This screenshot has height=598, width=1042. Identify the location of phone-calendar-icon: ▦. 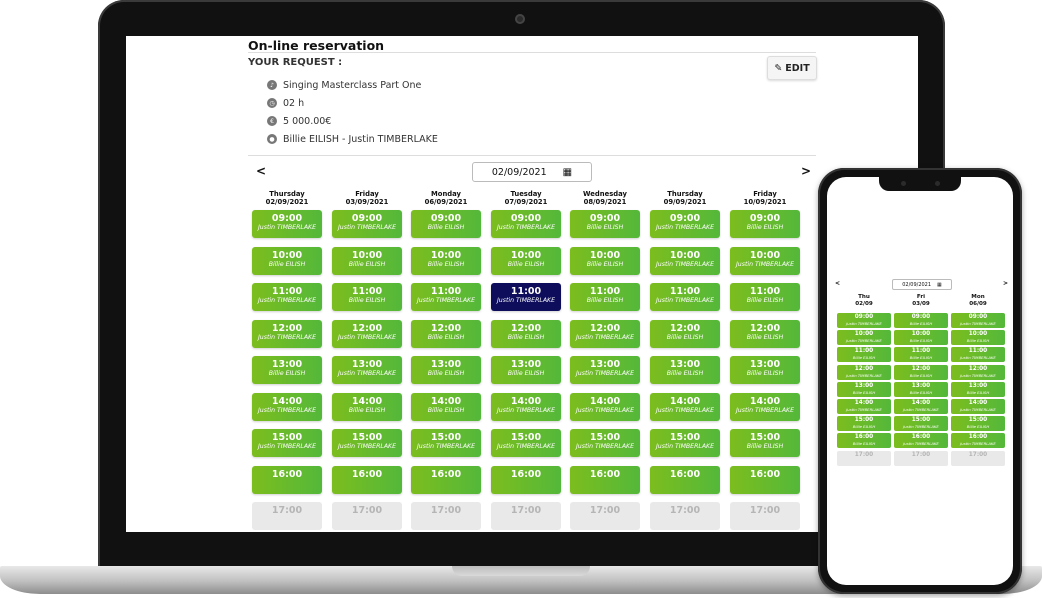
(939, 285).